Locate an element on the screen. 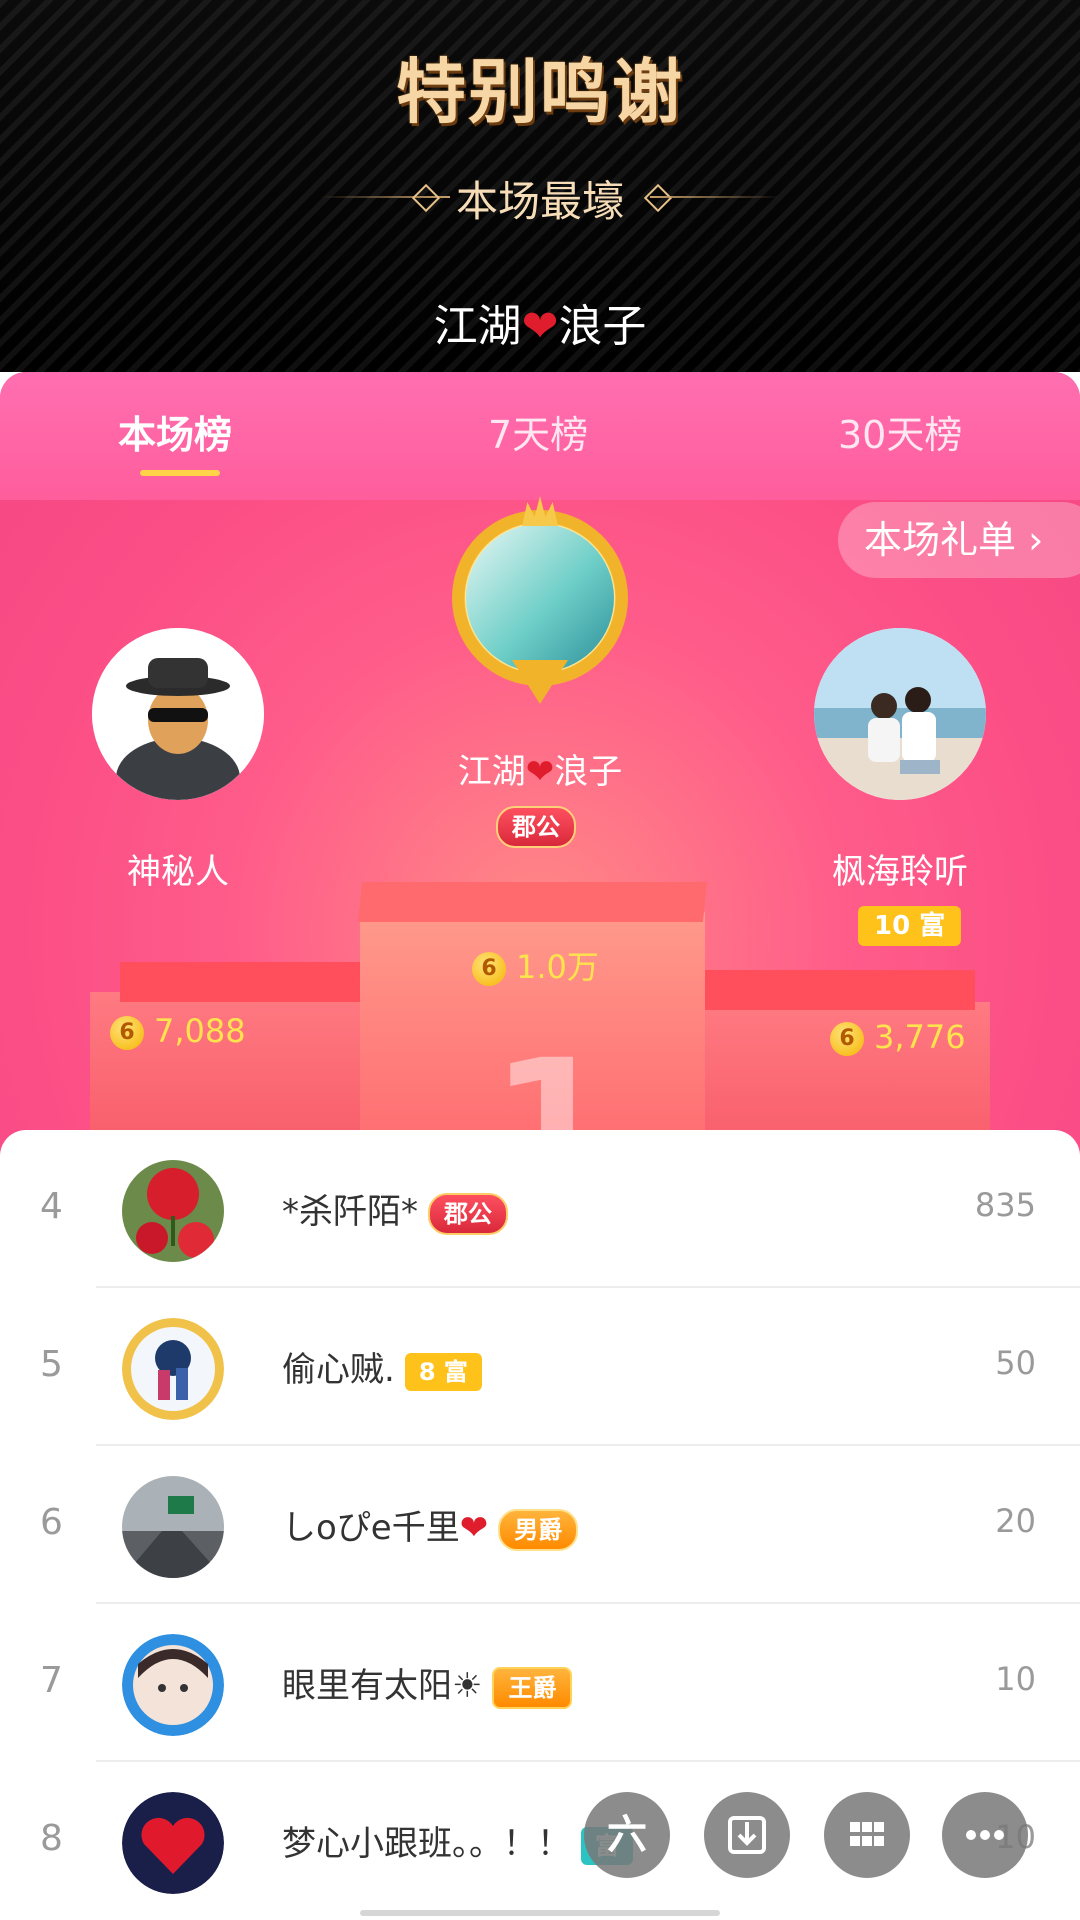  list-item: 7 眼里有太阳☀ 王爵 10 is located at coordinates (540, 1683).